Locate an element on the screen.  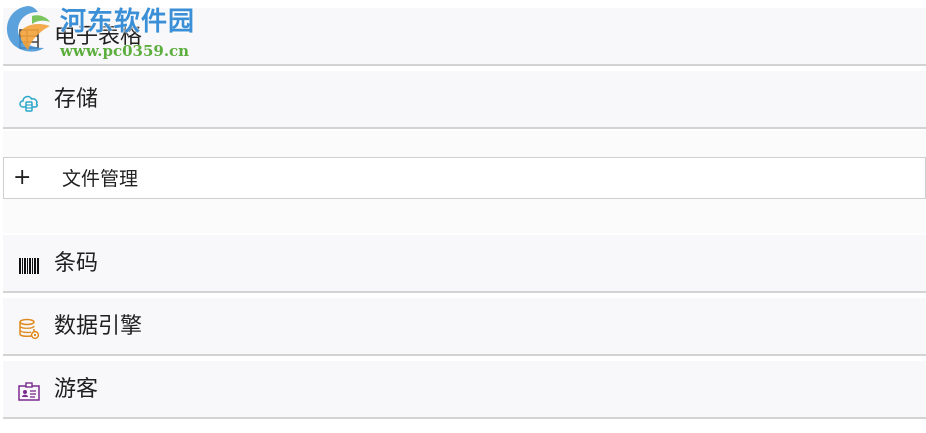
panel-barcode: 条码 is located at coordinates (464, 264).